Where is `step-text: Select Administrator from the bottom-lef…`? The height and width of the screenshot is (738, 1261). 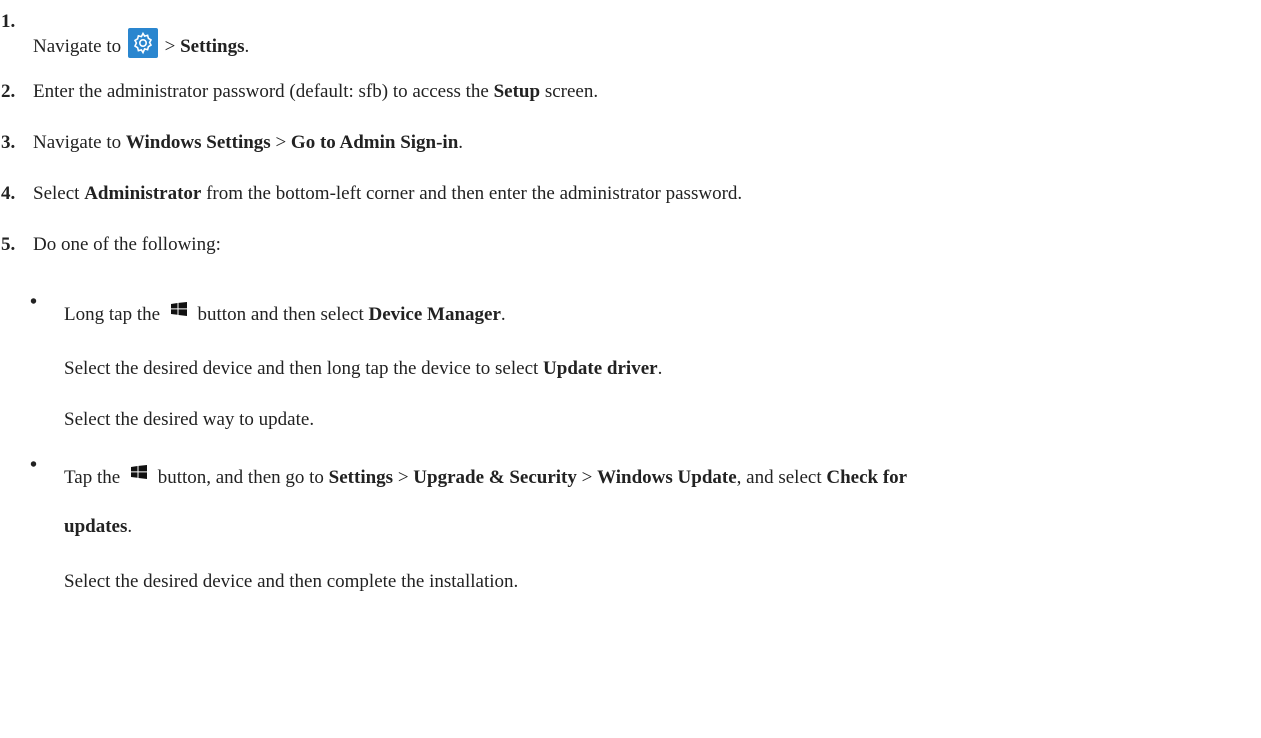
step-text: Select Administrator from the bottom-lef… is located at coordinates (387, 194).